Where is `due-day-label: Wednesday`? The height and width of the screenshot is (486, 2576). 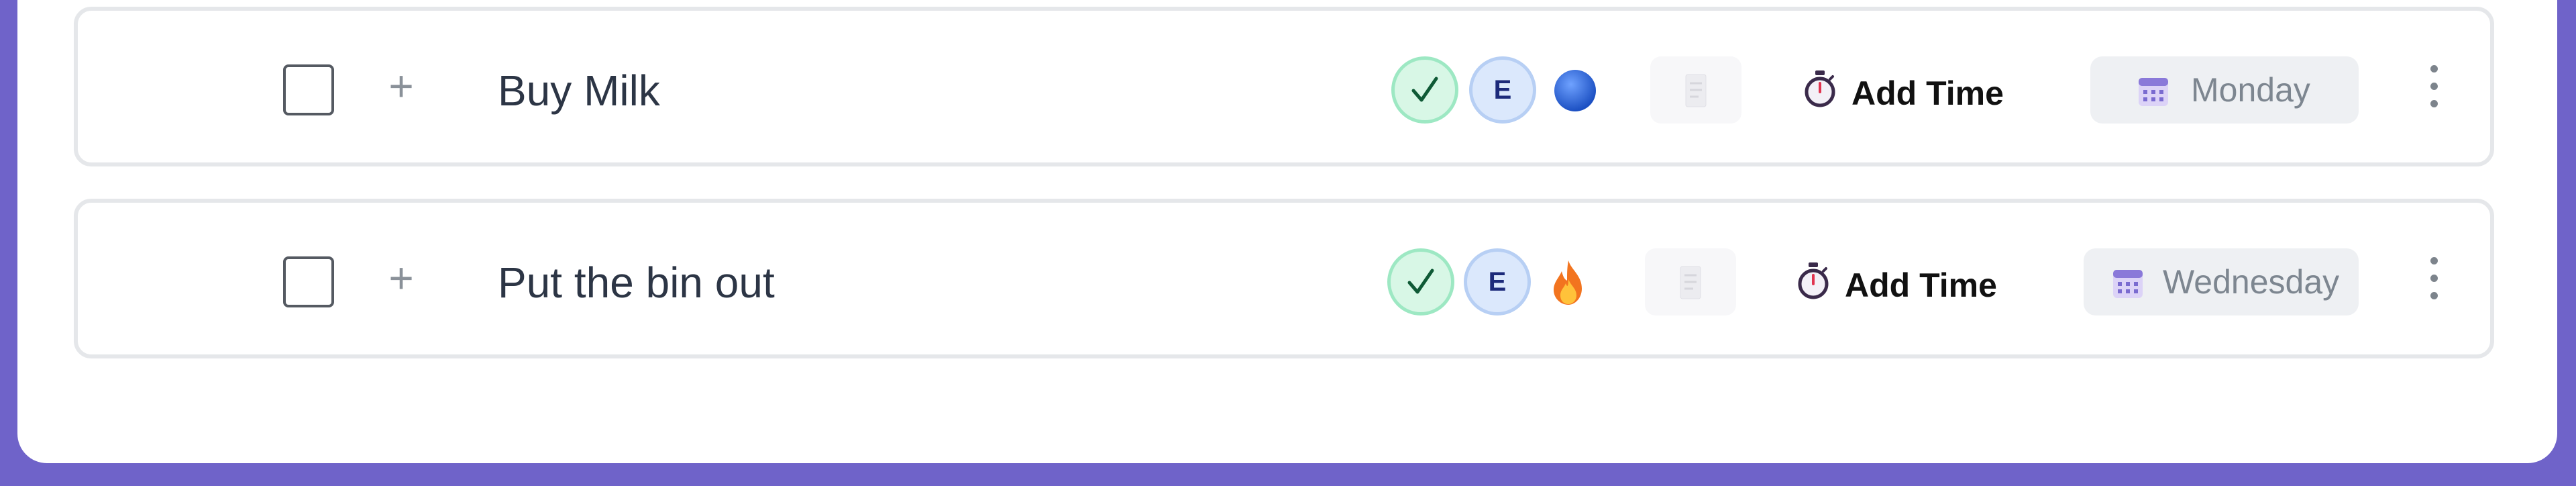 due-day-label: Wednesday is located at coordinates (2251, 282).